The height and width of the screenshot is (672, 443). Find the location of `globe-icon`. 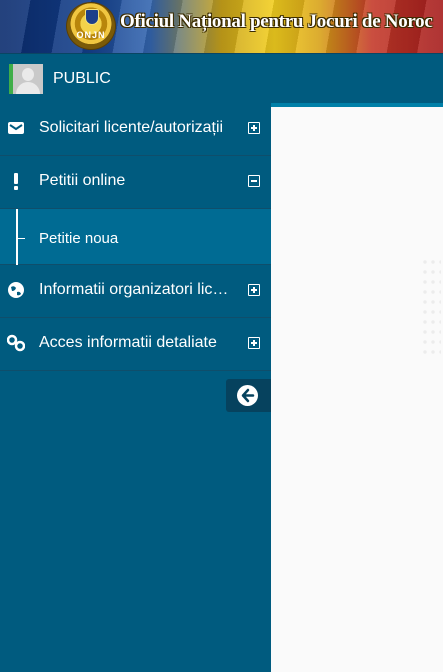

globe-icon is located at coordinates (16, 290).